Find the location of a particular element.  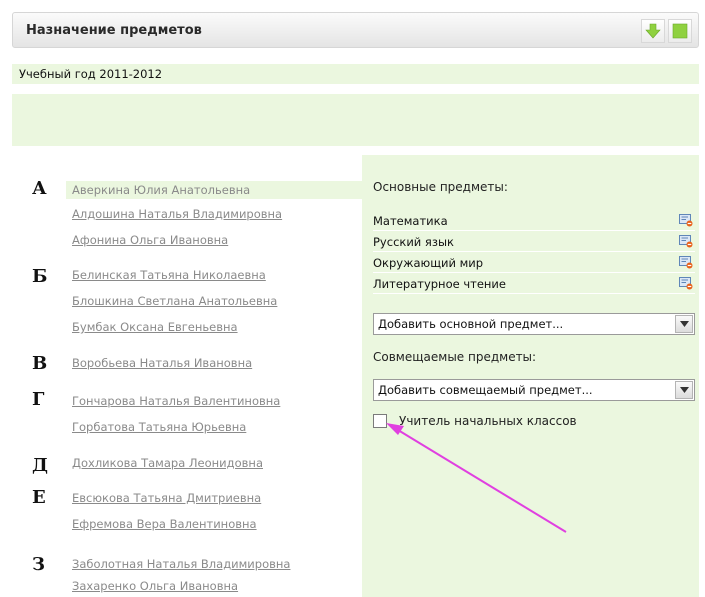

subject-row: Русский язык is located at coordinates (534, 242).